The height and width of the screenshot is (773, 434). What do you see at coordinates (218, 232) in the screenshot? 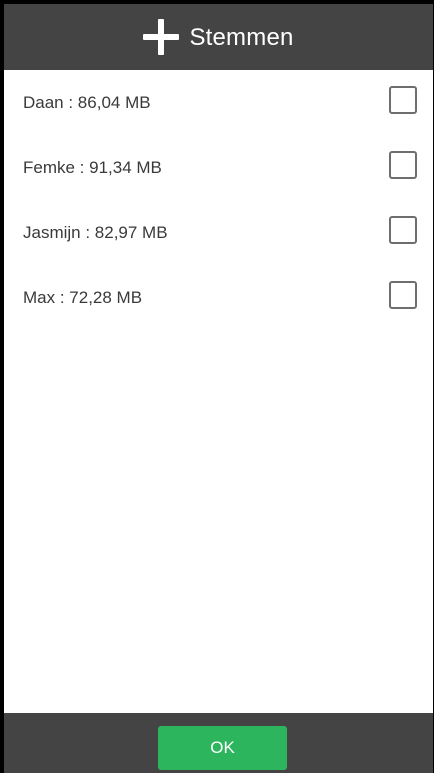
I see `list-item: Jasmijn : 82,97 MB` at bounding box center [218, 232].